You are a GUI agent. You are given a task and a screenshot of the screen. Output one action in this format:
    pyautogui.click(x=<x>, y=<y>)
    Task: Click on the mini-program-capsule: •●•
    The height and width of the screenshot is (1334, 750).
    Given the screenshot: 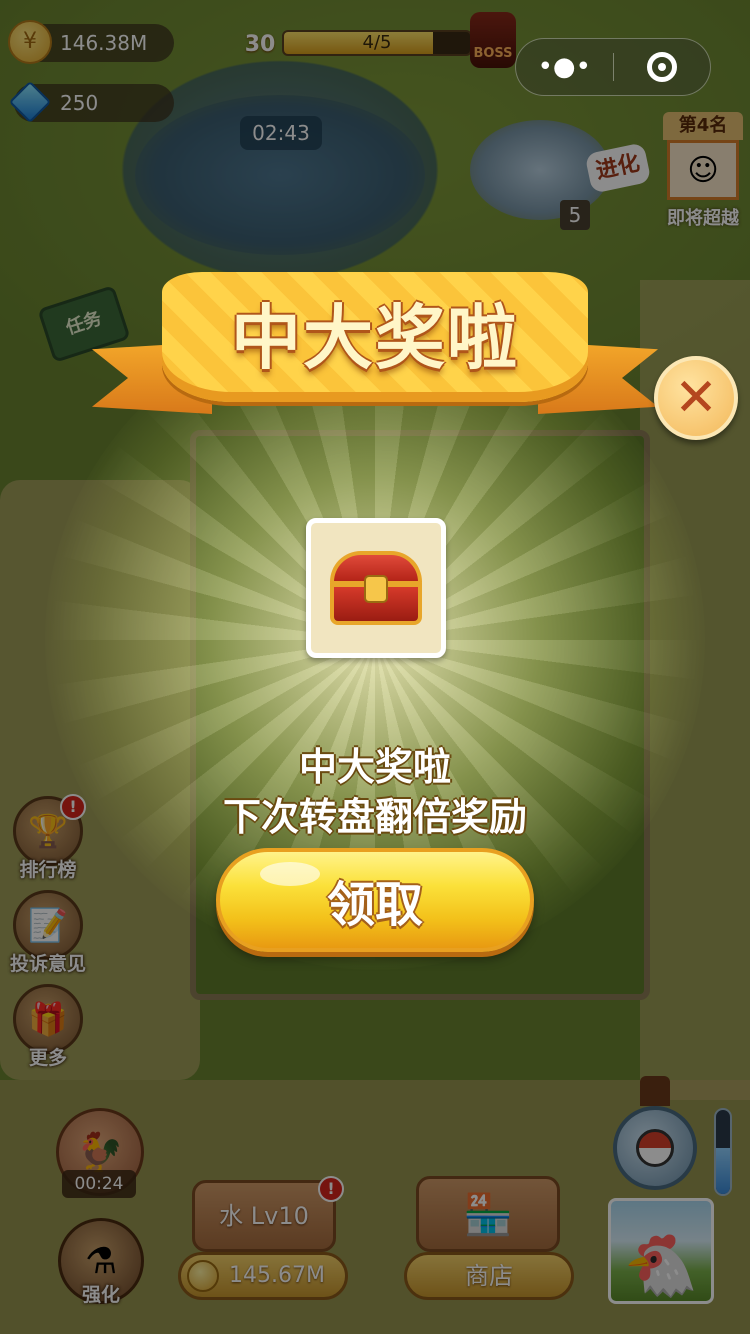 What is the action you would take?
    pyautogui.click(x=613, y=67)
    